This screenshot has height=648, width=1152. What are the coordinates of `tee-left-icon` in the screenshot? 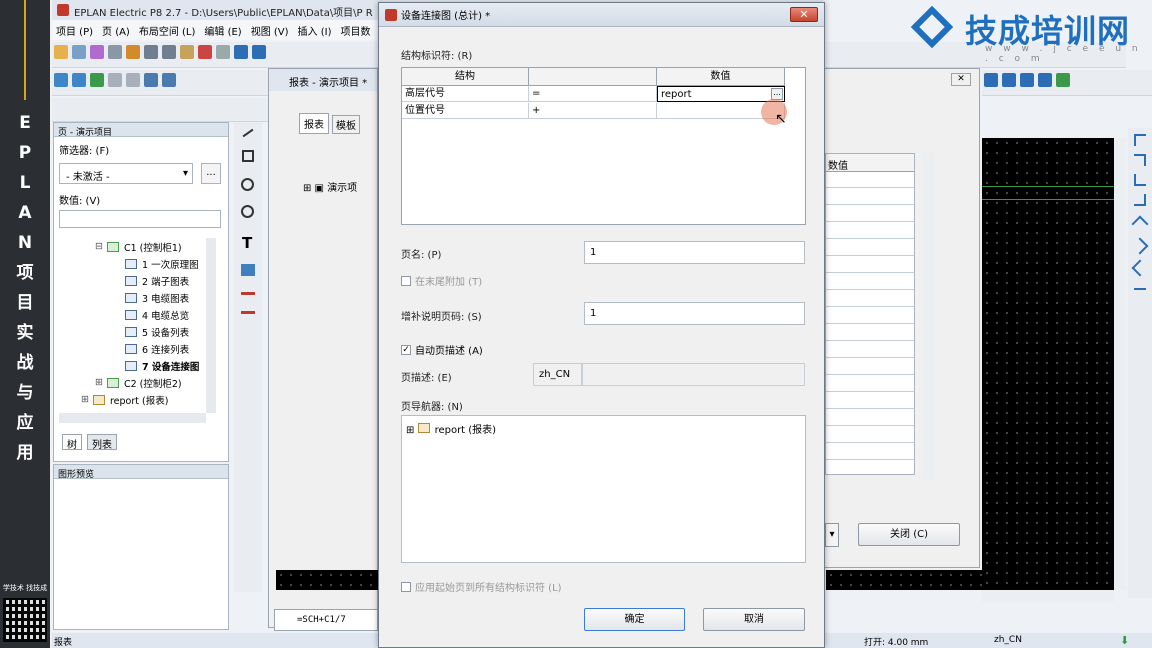 It's located at (1140, 246).